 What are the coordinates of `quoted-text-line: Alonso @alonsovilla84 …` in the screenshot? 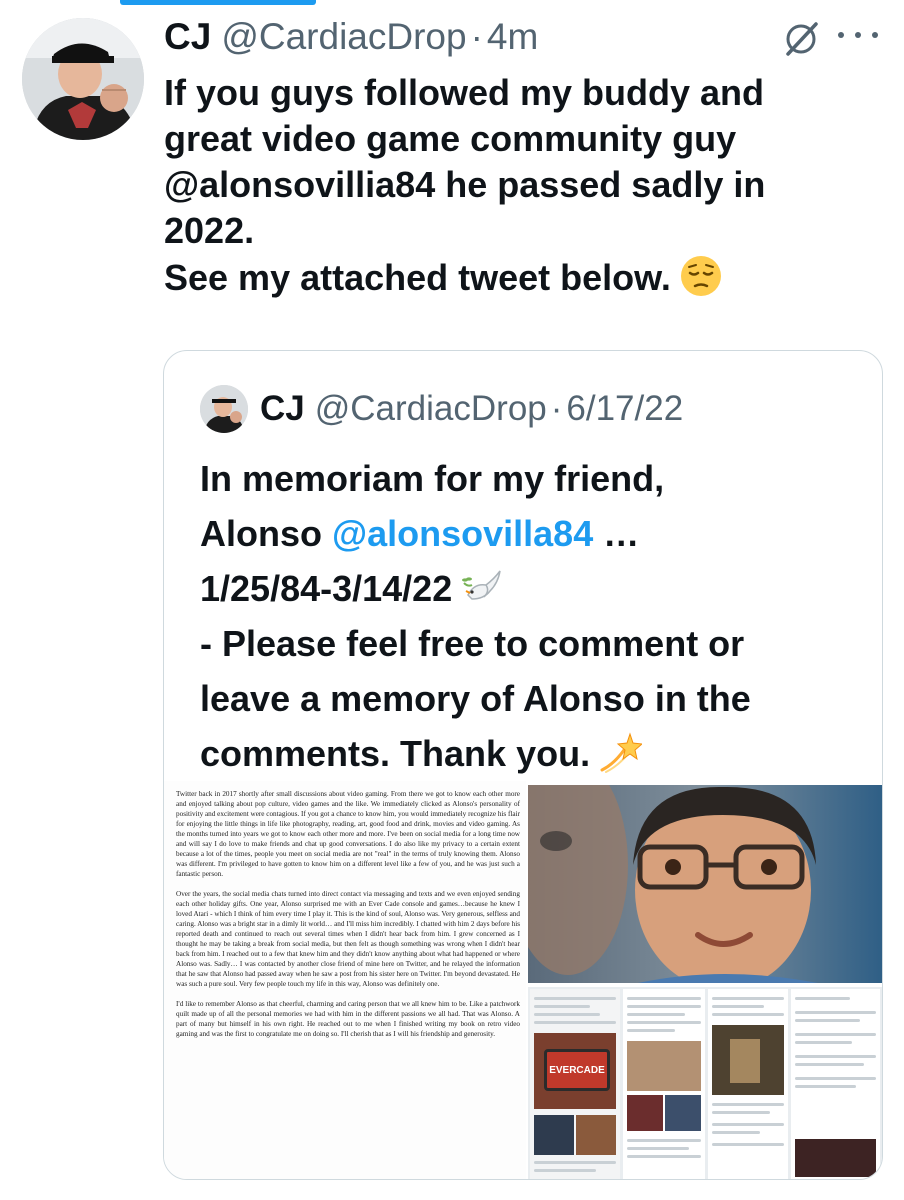 It's located at (540, 533).